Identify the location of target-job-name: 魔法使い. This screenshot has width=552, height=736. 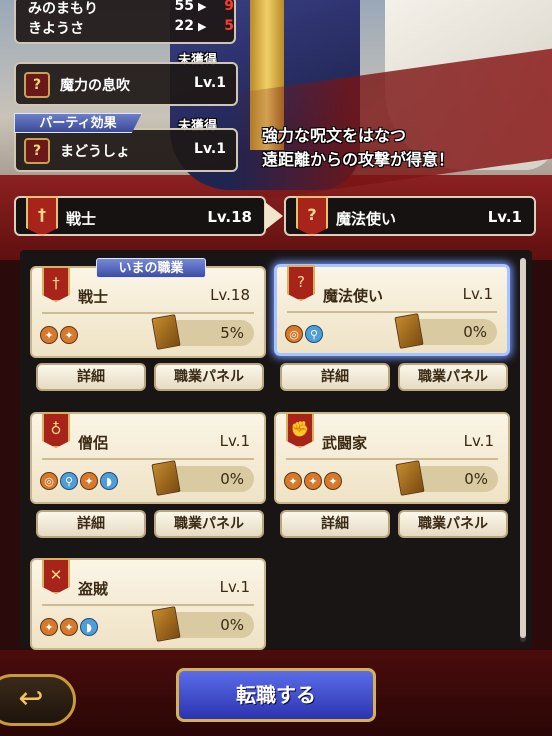
(366, 219).